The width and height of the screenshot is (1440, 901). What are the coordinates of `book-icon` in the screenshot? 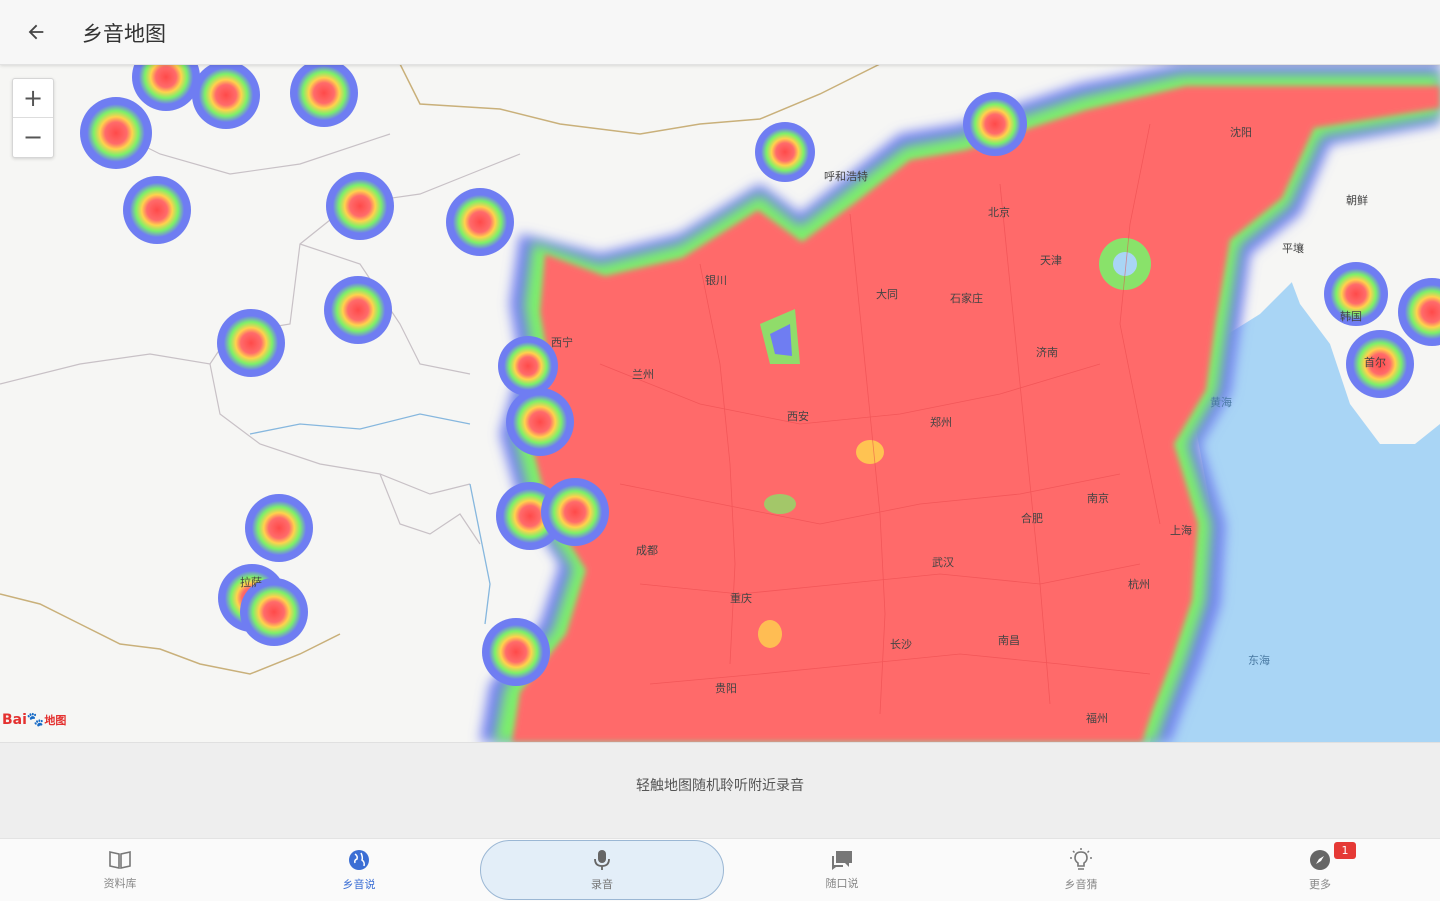 It's located at (120, 860).